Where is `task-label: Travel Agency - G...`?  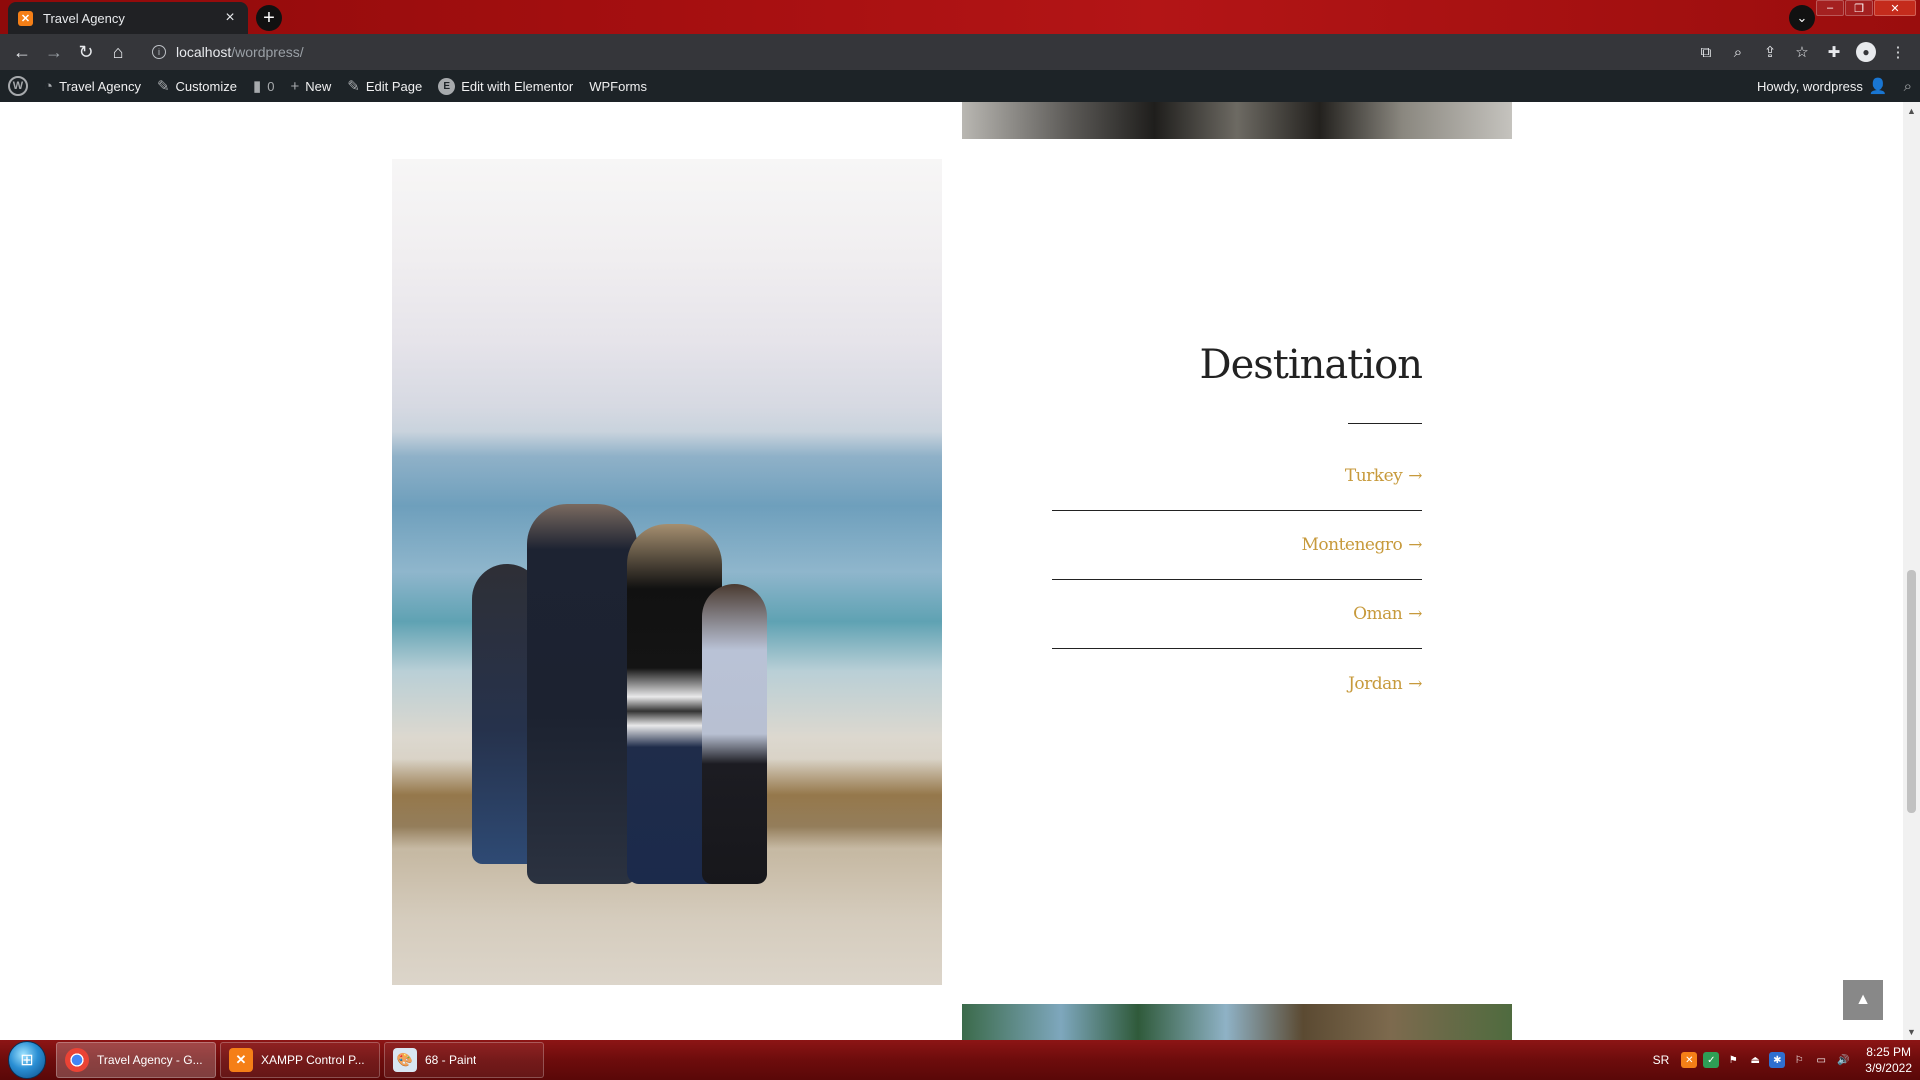 task-label: Travel Agency - G... is located at coordinates (150, 1060).